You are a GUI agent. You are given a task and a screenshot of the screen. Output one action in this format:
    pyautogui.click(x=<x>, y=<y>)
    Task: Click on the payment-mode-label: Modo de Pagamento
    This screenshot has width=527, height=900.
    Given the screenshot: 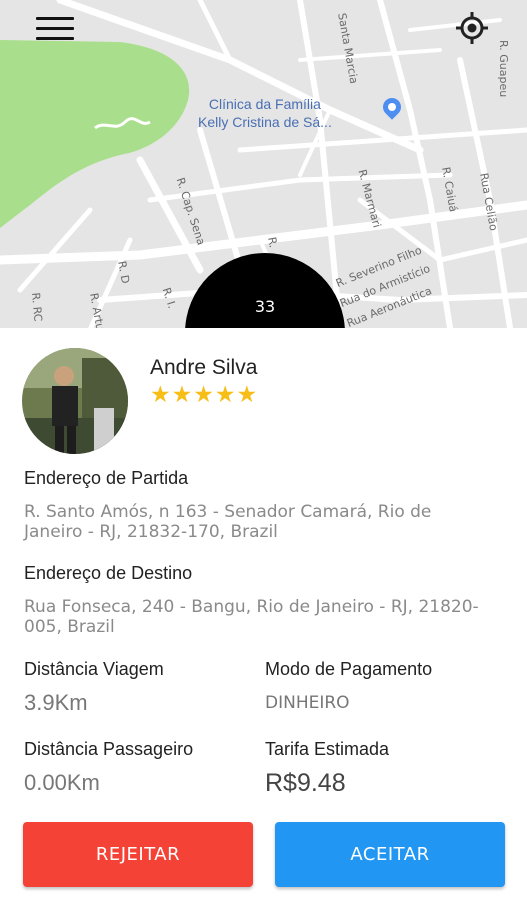 What is the action you would take?
    pyautogui.click(x=349, y=669)
    